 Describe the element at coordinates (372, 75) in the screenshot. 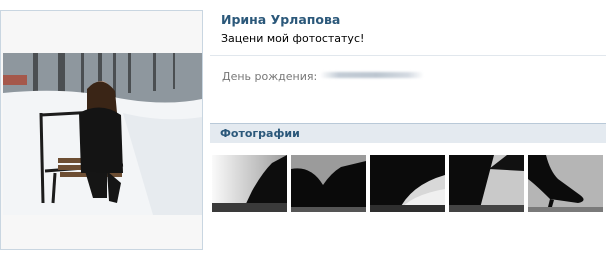

I see `birthday-value` at that location.